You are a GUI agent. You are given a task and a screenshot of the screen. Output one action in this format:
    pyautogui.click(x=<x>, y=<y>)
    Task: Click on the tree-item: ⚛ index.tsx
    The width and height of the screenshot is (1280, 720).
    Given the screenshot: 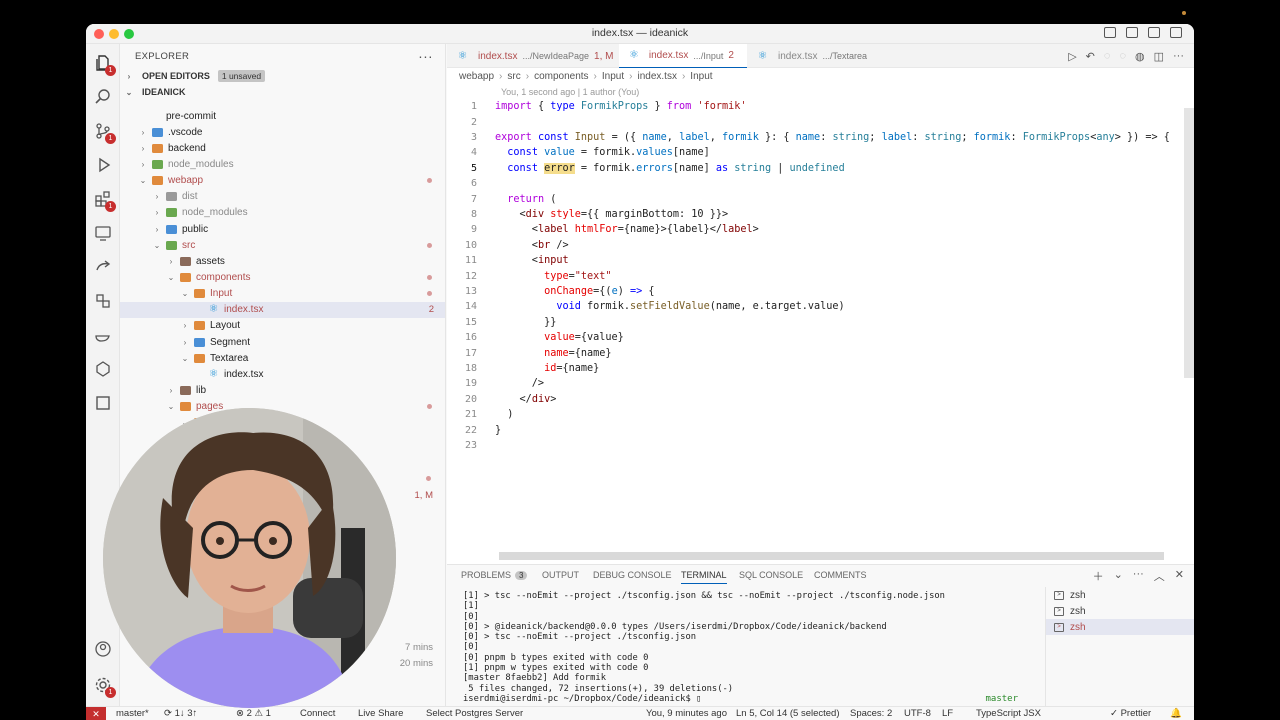 What is the action you would take?
    pyautogui.click(x=282, y=374)
    